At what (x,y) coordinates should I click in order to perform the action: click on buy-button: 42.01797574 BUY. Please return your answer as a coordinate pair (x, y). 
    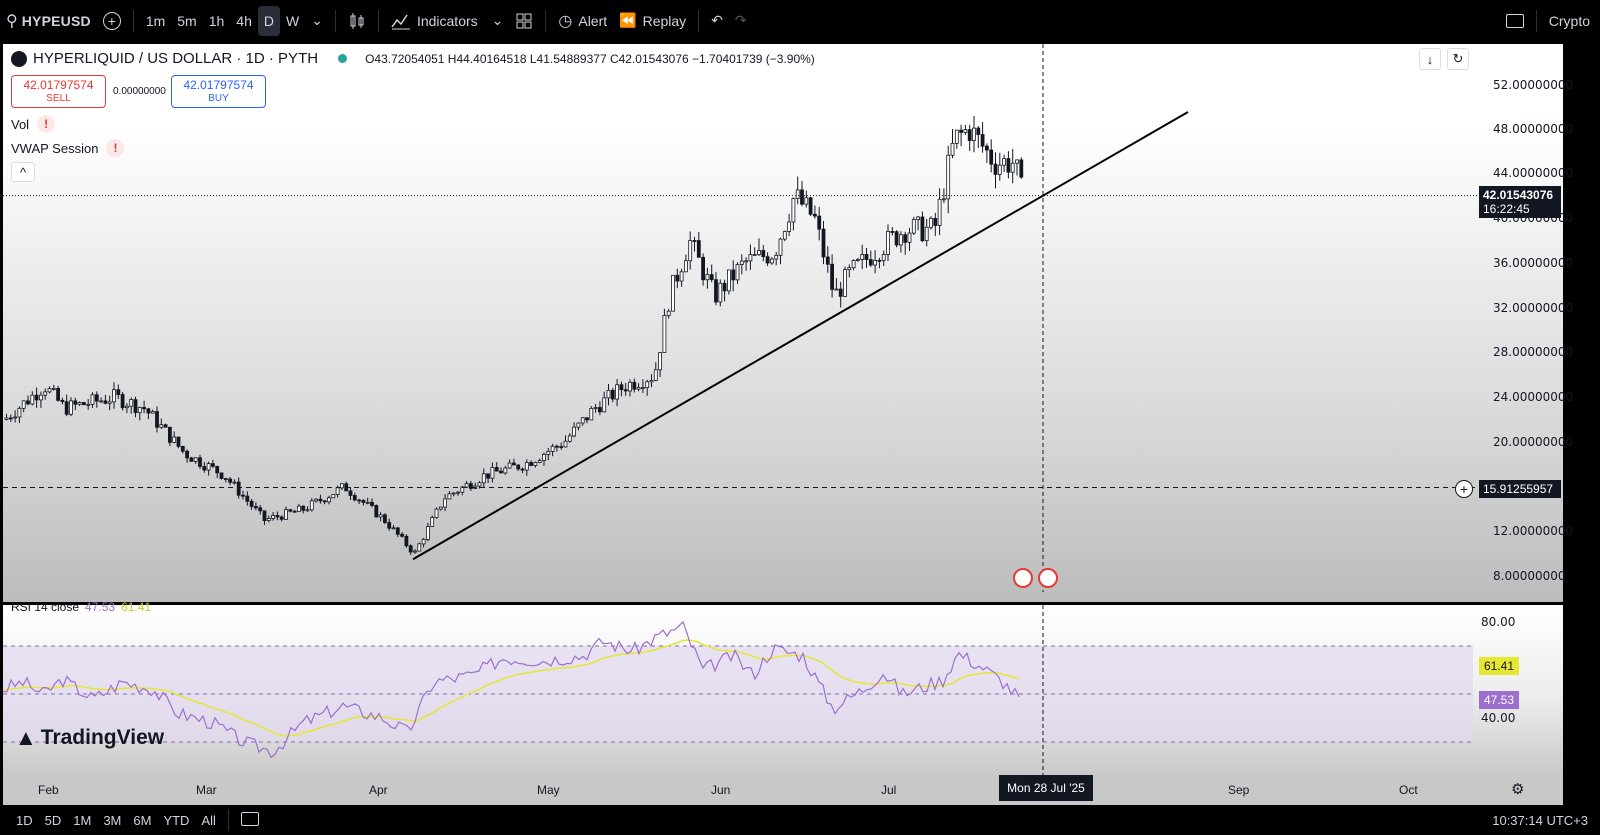
    Looking at the image, I should click on (218, 91).